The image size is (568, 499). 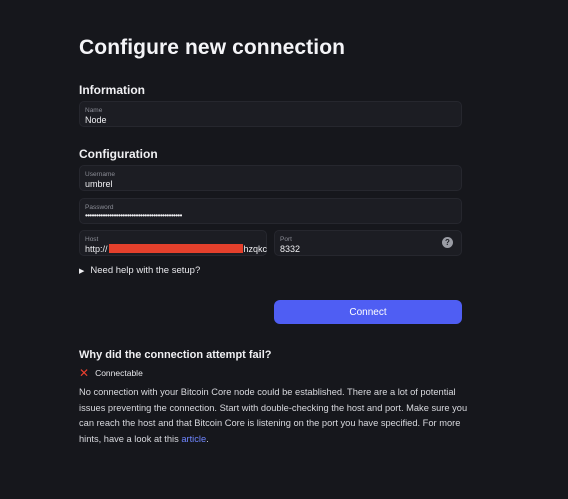 I want to click on port-field: Port 8332 ?, so click(x=368, y=243).